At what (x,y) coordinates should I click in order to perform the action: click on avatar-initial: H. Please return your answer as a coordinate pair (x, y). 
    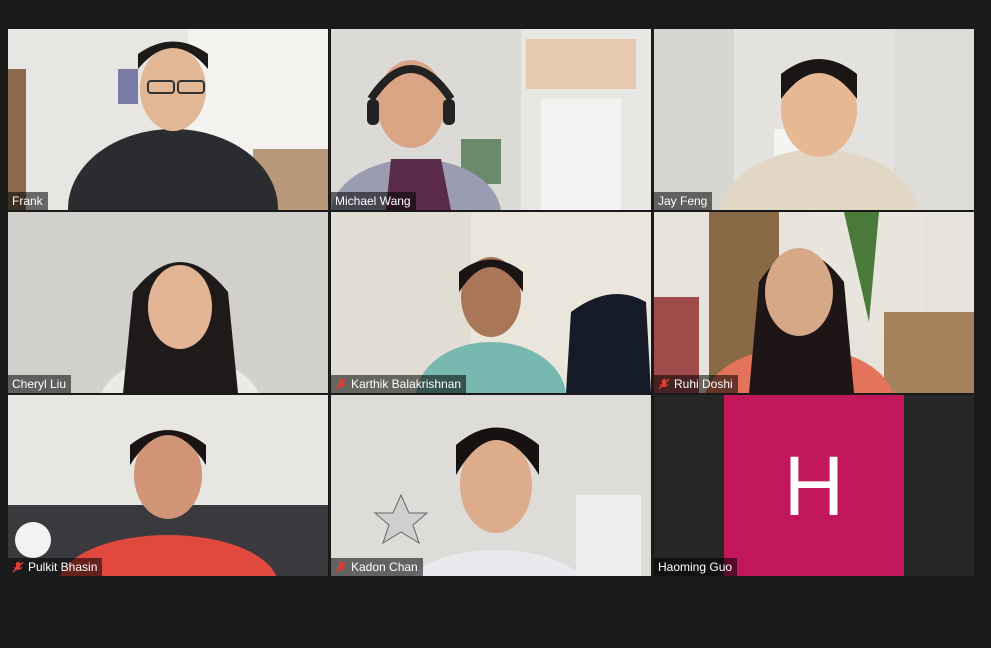
    Looking at the image, I should click on (814, 485).